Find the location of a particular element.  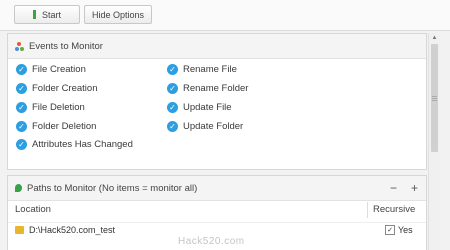

event-label: File Deletion is located at coordinates (58, 107).